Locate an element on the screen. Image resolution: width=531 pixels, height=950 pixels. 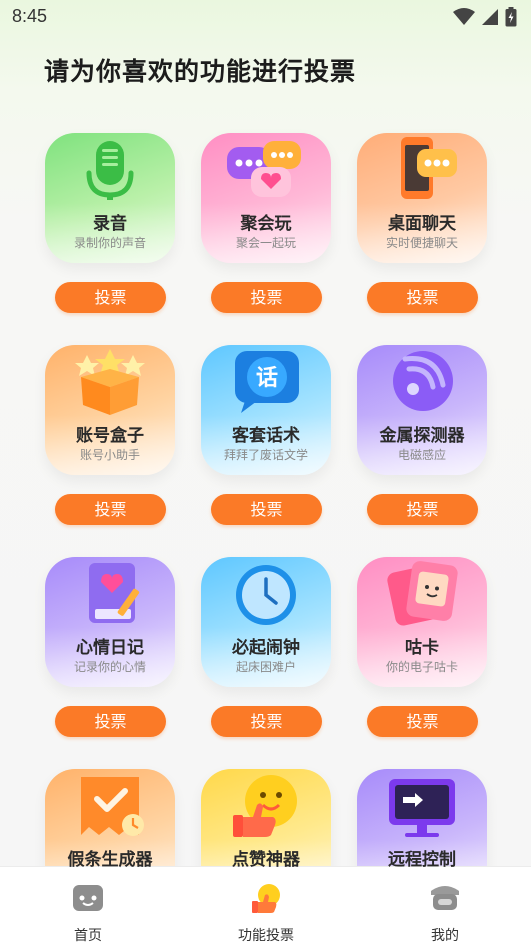
microphone-icon is located at coordinates (110, 170).